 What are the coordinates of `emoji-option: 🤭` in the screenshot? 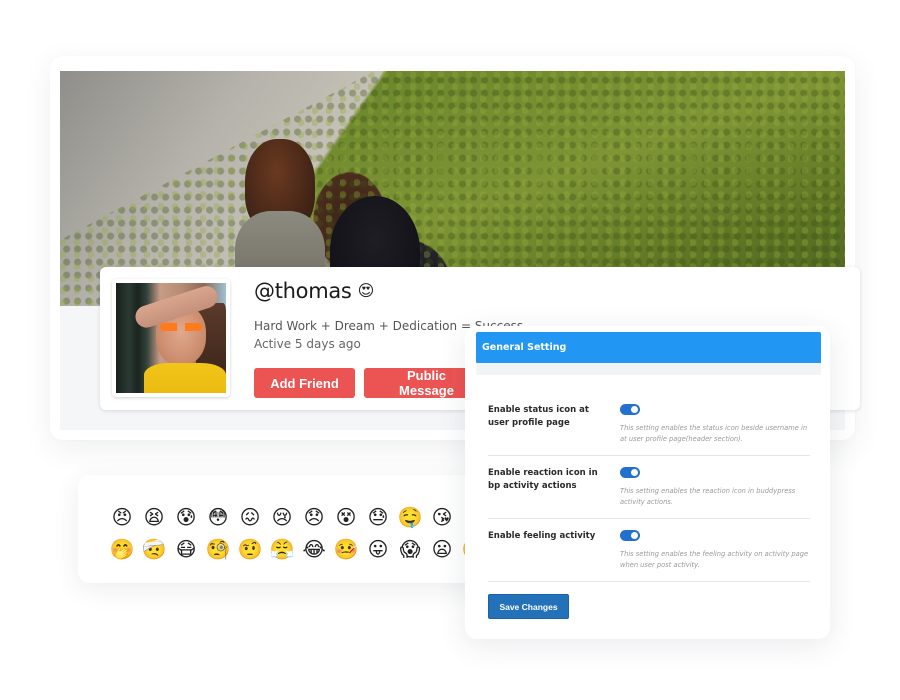 It's located at (122, 549).